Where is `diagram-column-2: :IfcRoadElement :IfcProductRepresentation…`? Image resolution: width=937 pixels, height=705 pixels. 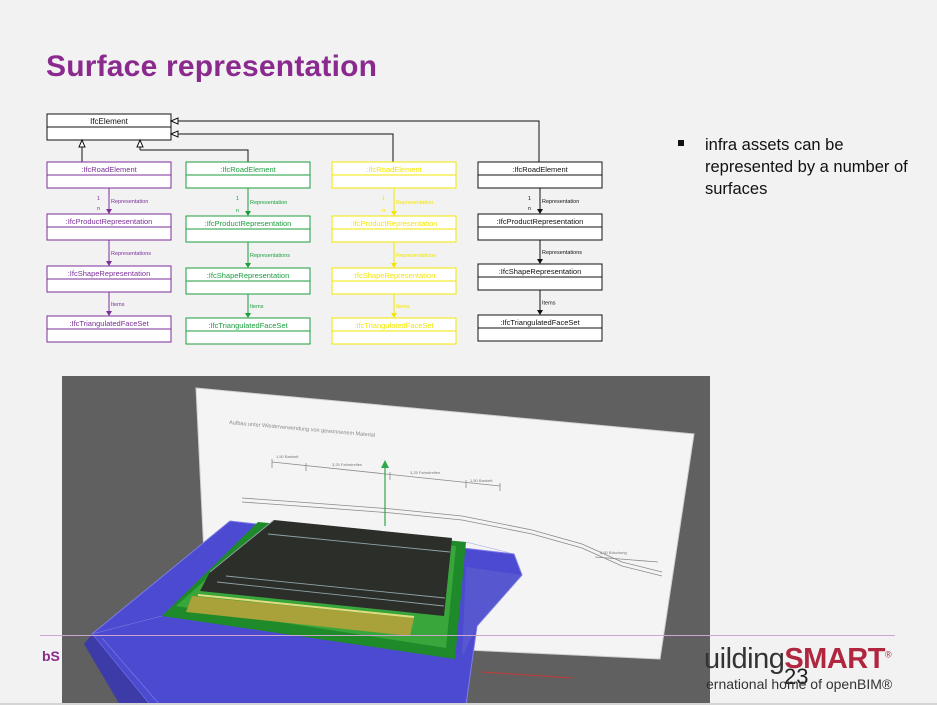
diagram-column-2: :IfcRoadElement :IfcProductRepresentation… is located at coordinates (248, 253).